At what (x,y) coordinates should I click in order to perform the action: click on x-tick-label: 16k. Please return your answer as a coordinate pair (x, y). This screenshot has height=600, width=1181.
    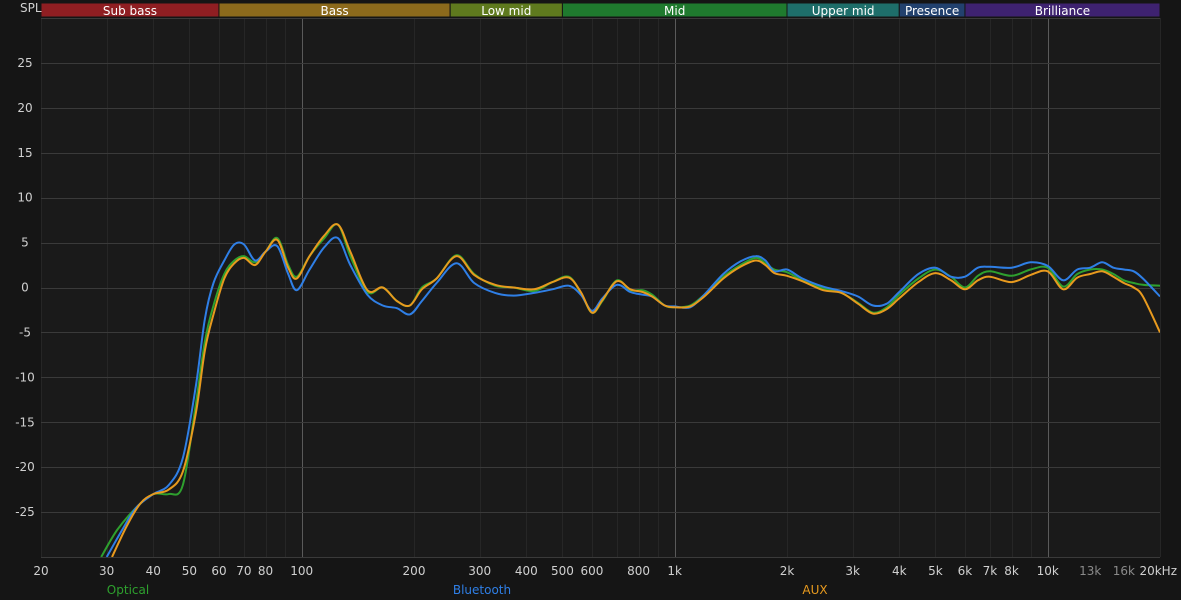
    Looking at the image, I should click on (1124, 571).